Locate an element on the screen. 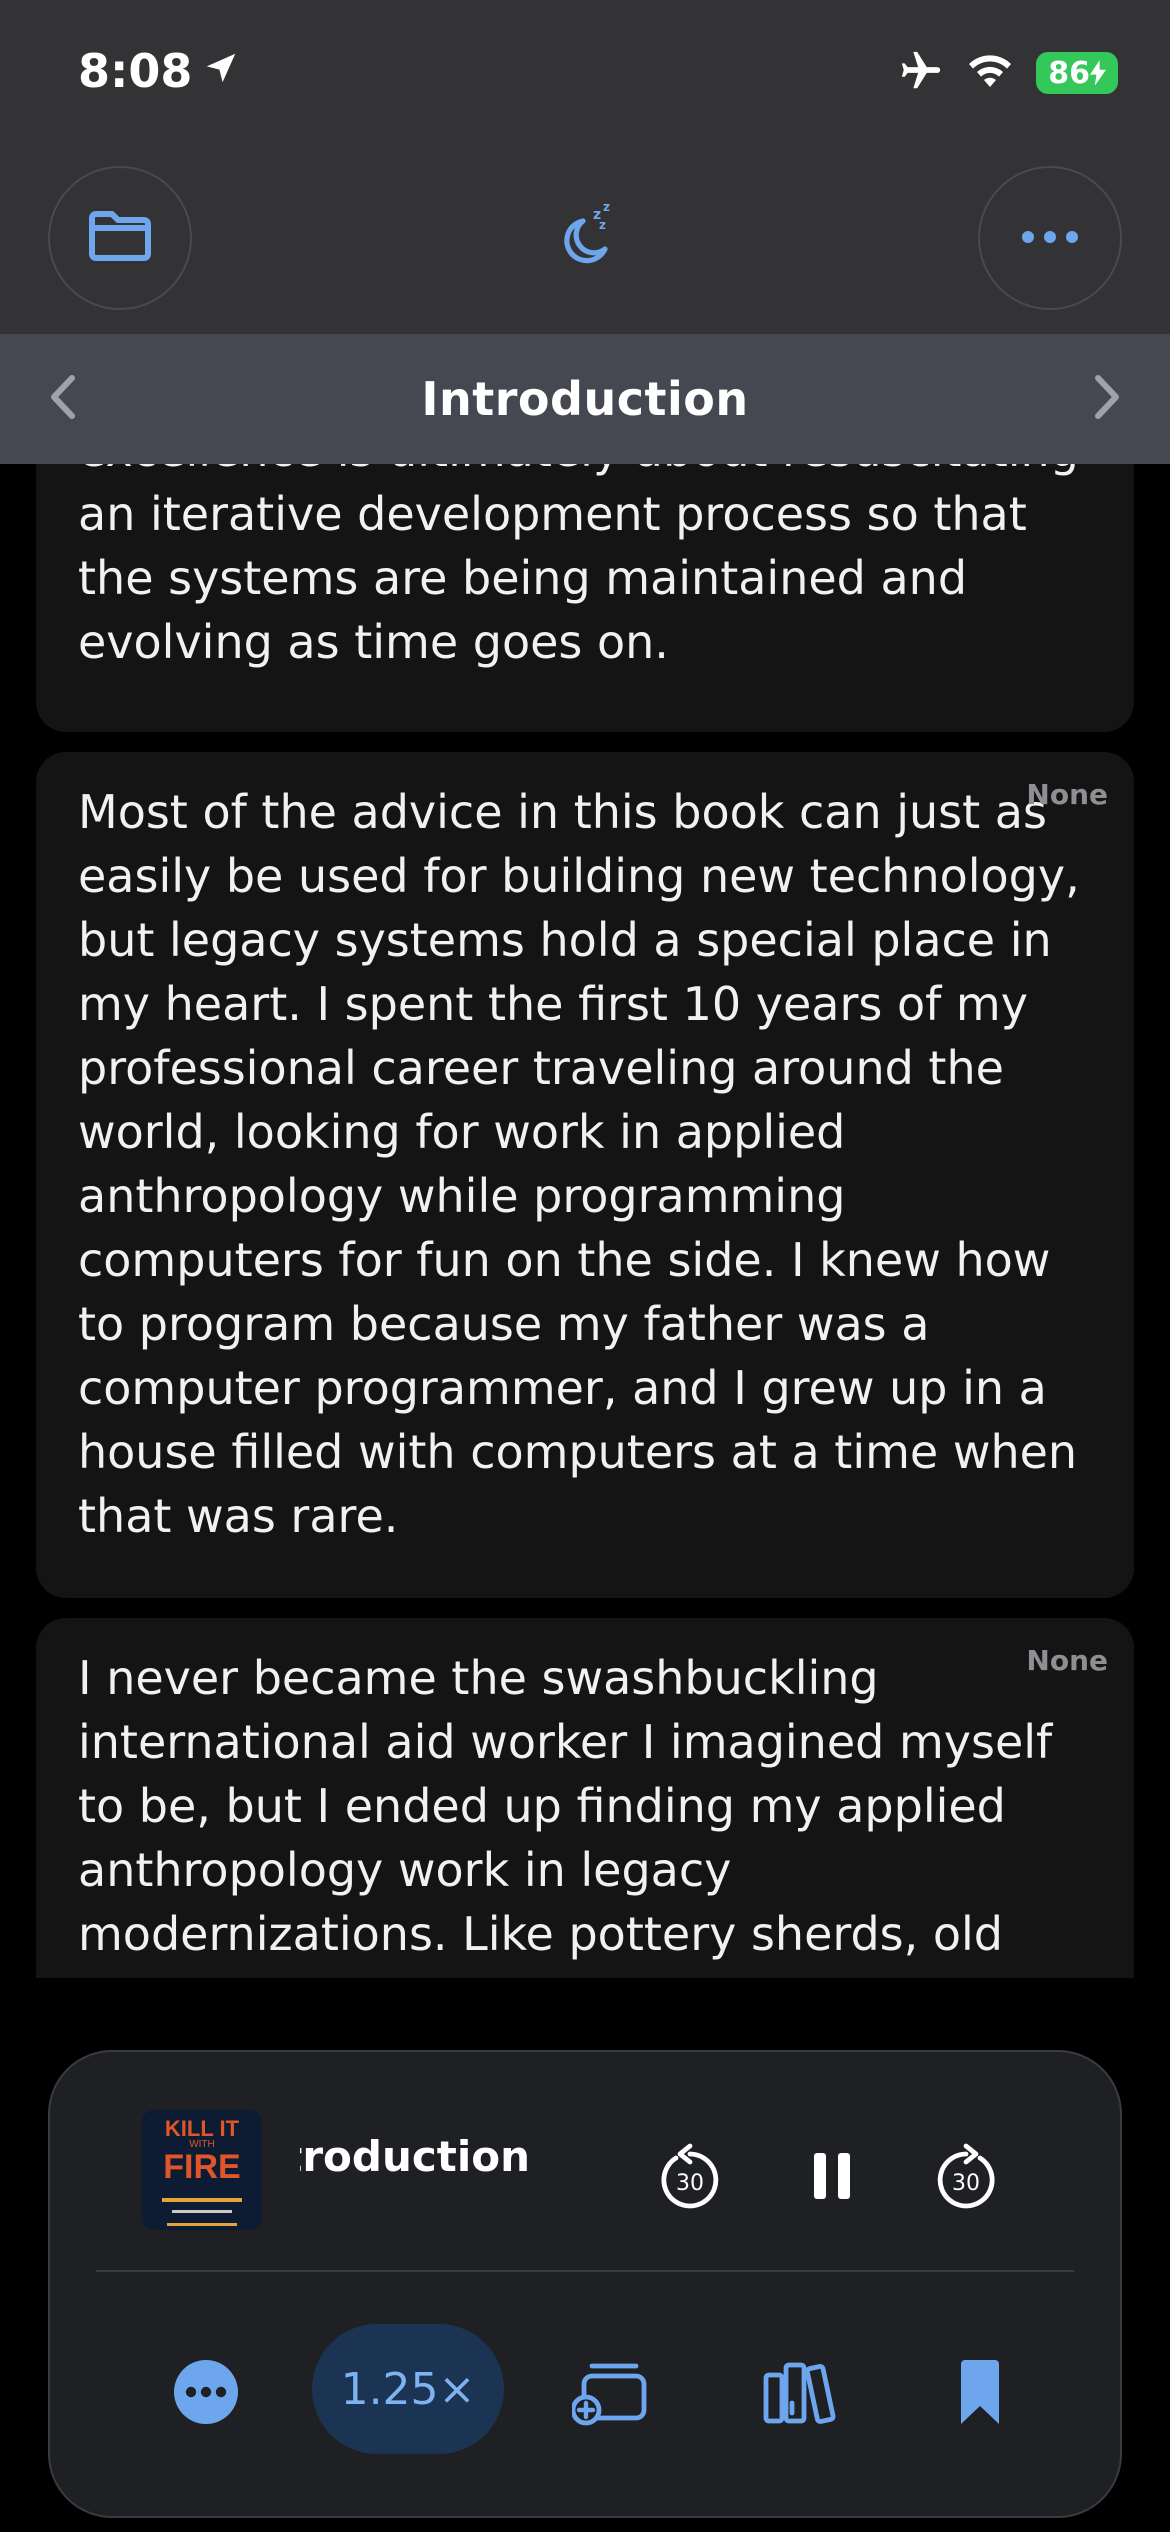 This screenshot has width=1170, height=2532. chapter-title: Introduction is located at coordinates (585, 399).